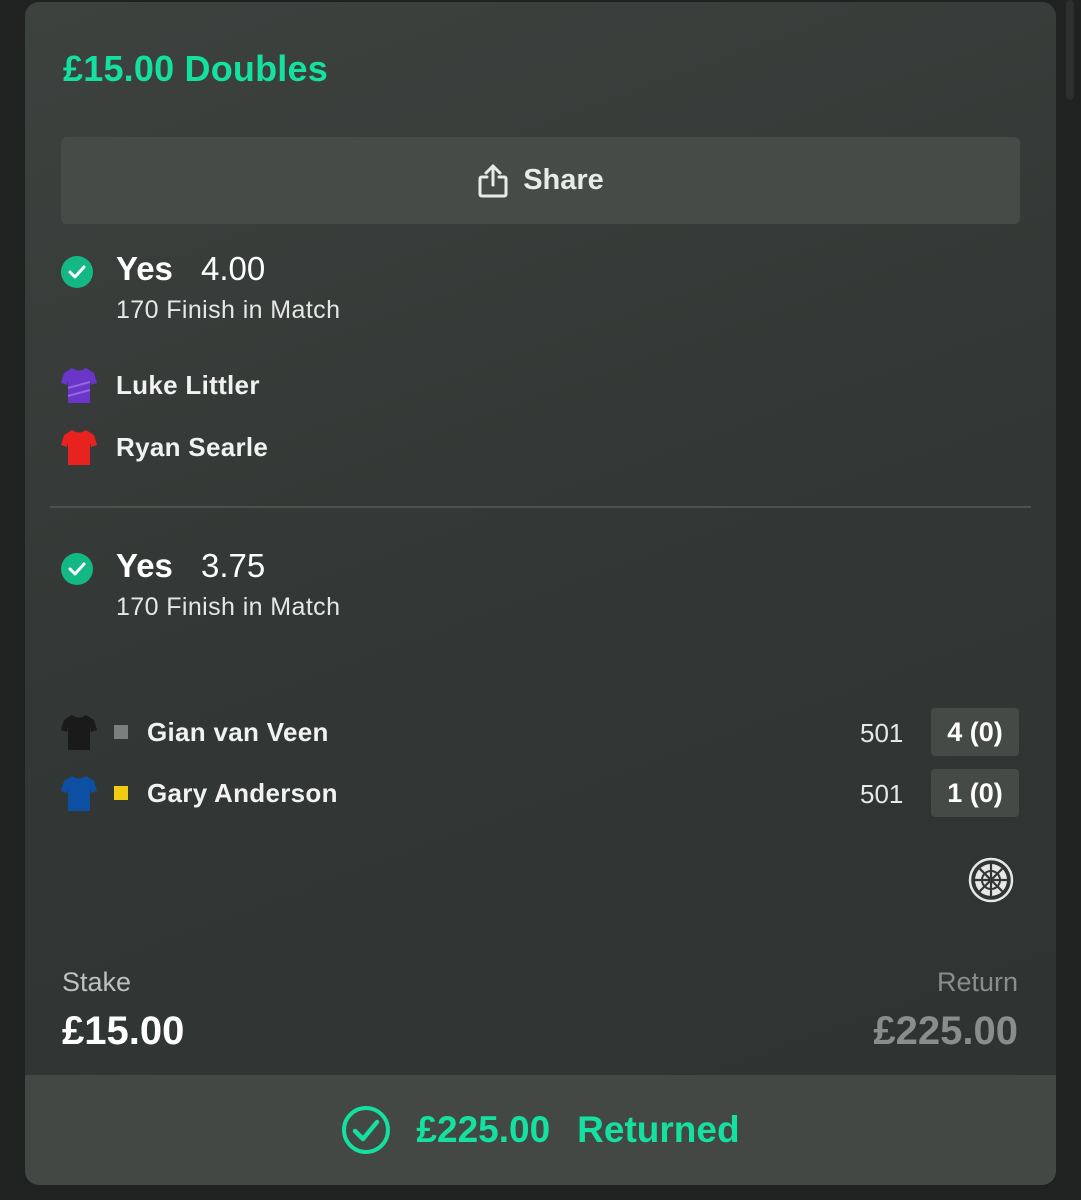  Describe the element at coordinates (233, 565) in the screenshot. I see `selection-odds: 3.75` at that location.